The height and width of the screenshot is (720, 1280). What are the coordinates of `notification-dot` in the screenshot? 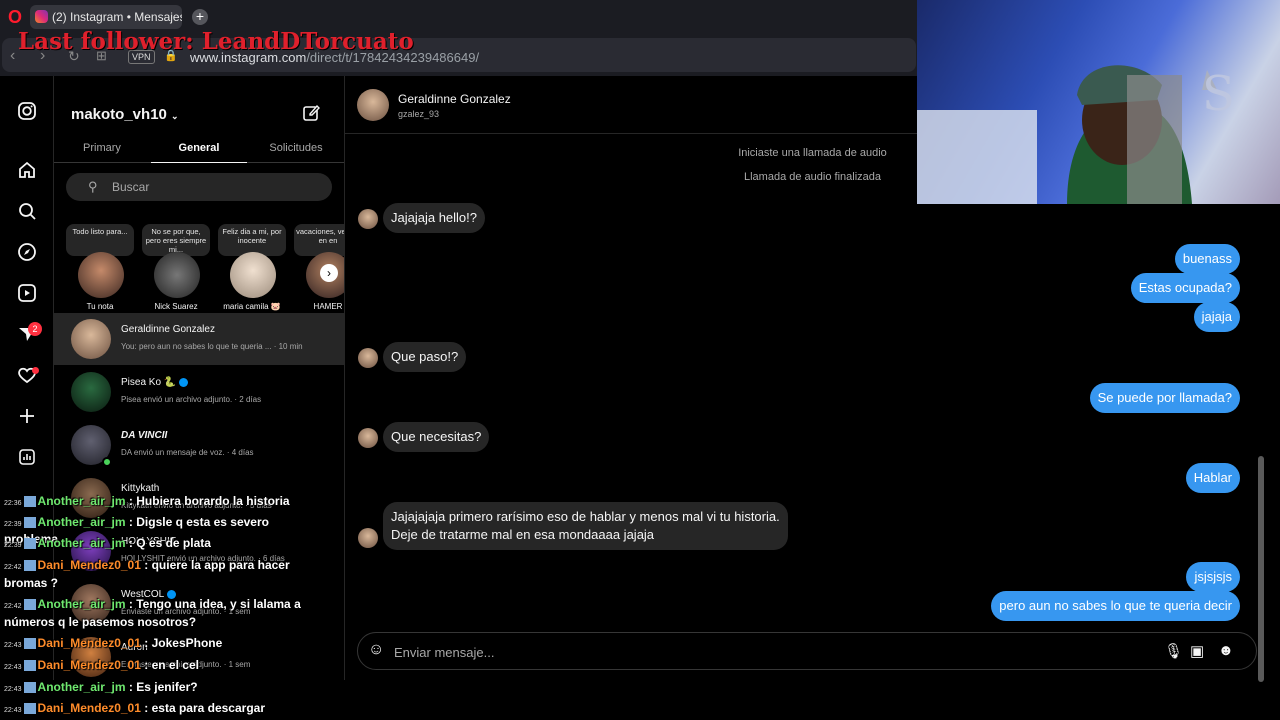 It's located at (35, 370).